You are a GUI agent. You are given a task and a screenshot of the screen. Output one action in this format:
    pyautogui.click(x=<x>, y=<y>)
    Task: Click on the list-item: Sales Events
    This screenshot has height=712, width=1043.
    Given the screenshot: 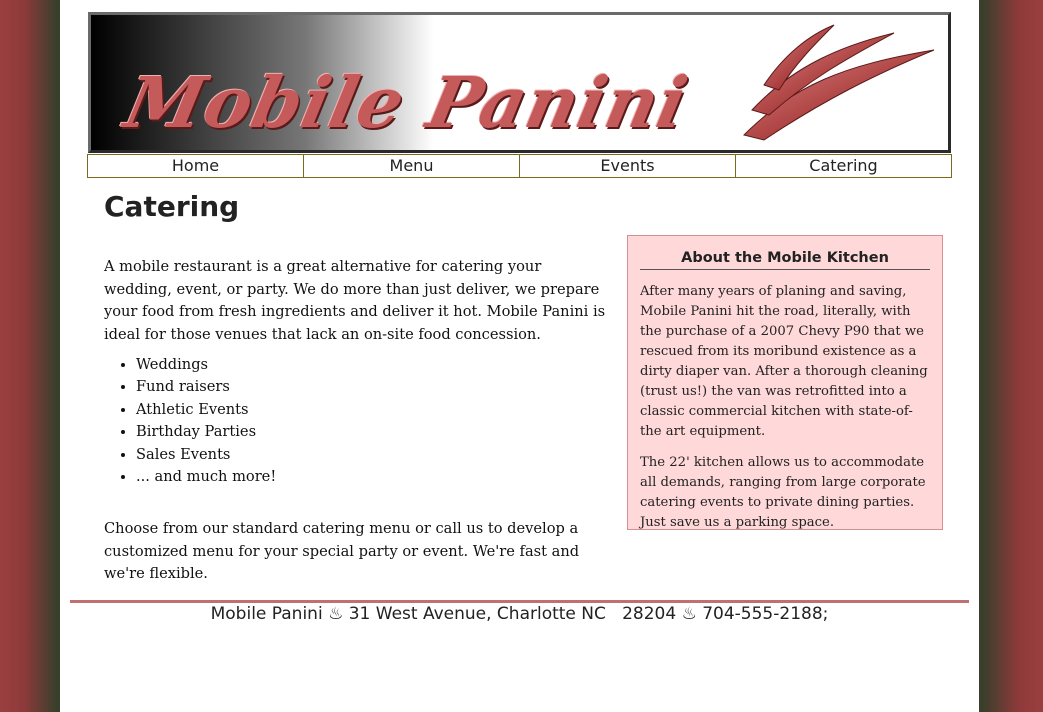 What is the action you would take?
    pyautogui.click(x=374, y=455)
    